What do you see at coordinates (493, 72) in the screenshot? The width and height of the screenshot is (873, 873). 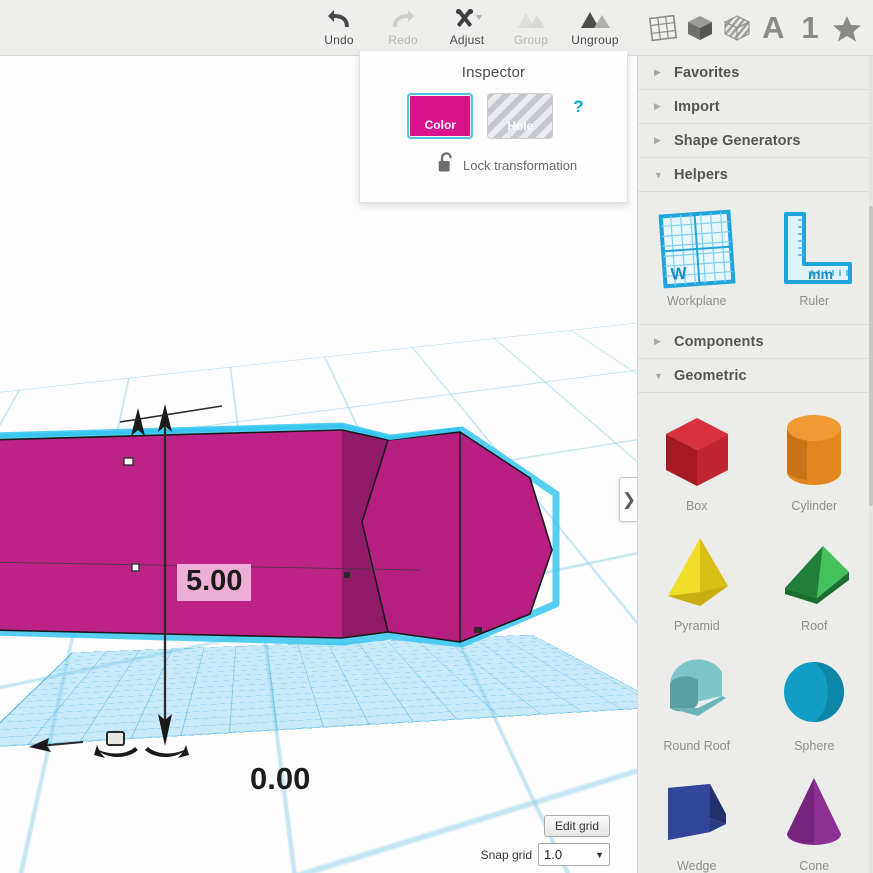 I see `inspector-title: Inspector` at bounding box center [493, 72].